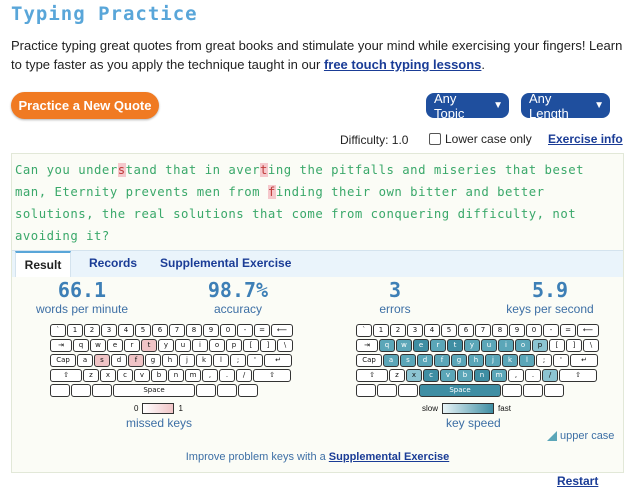  Describe the element at coordinates (438, 345) in the screenshot. I see `key: r` at that location.